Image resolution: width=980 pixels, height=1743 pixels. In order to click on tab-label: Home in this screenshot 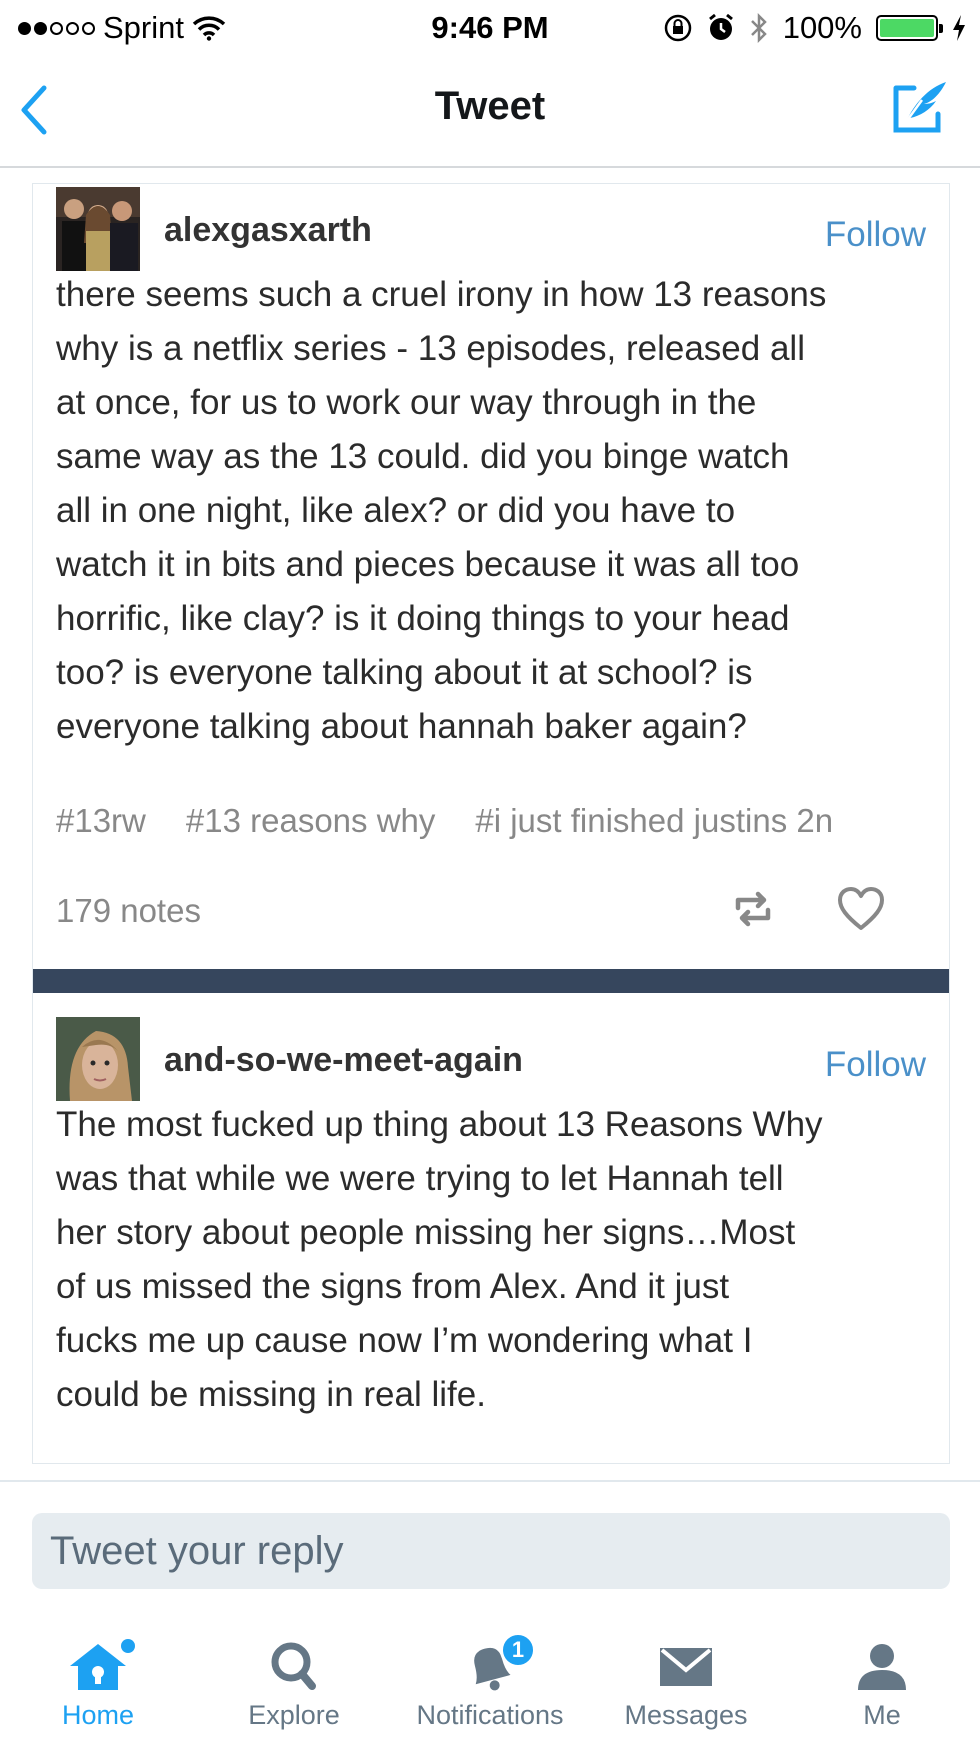, I will do `click(98, 1715)`.